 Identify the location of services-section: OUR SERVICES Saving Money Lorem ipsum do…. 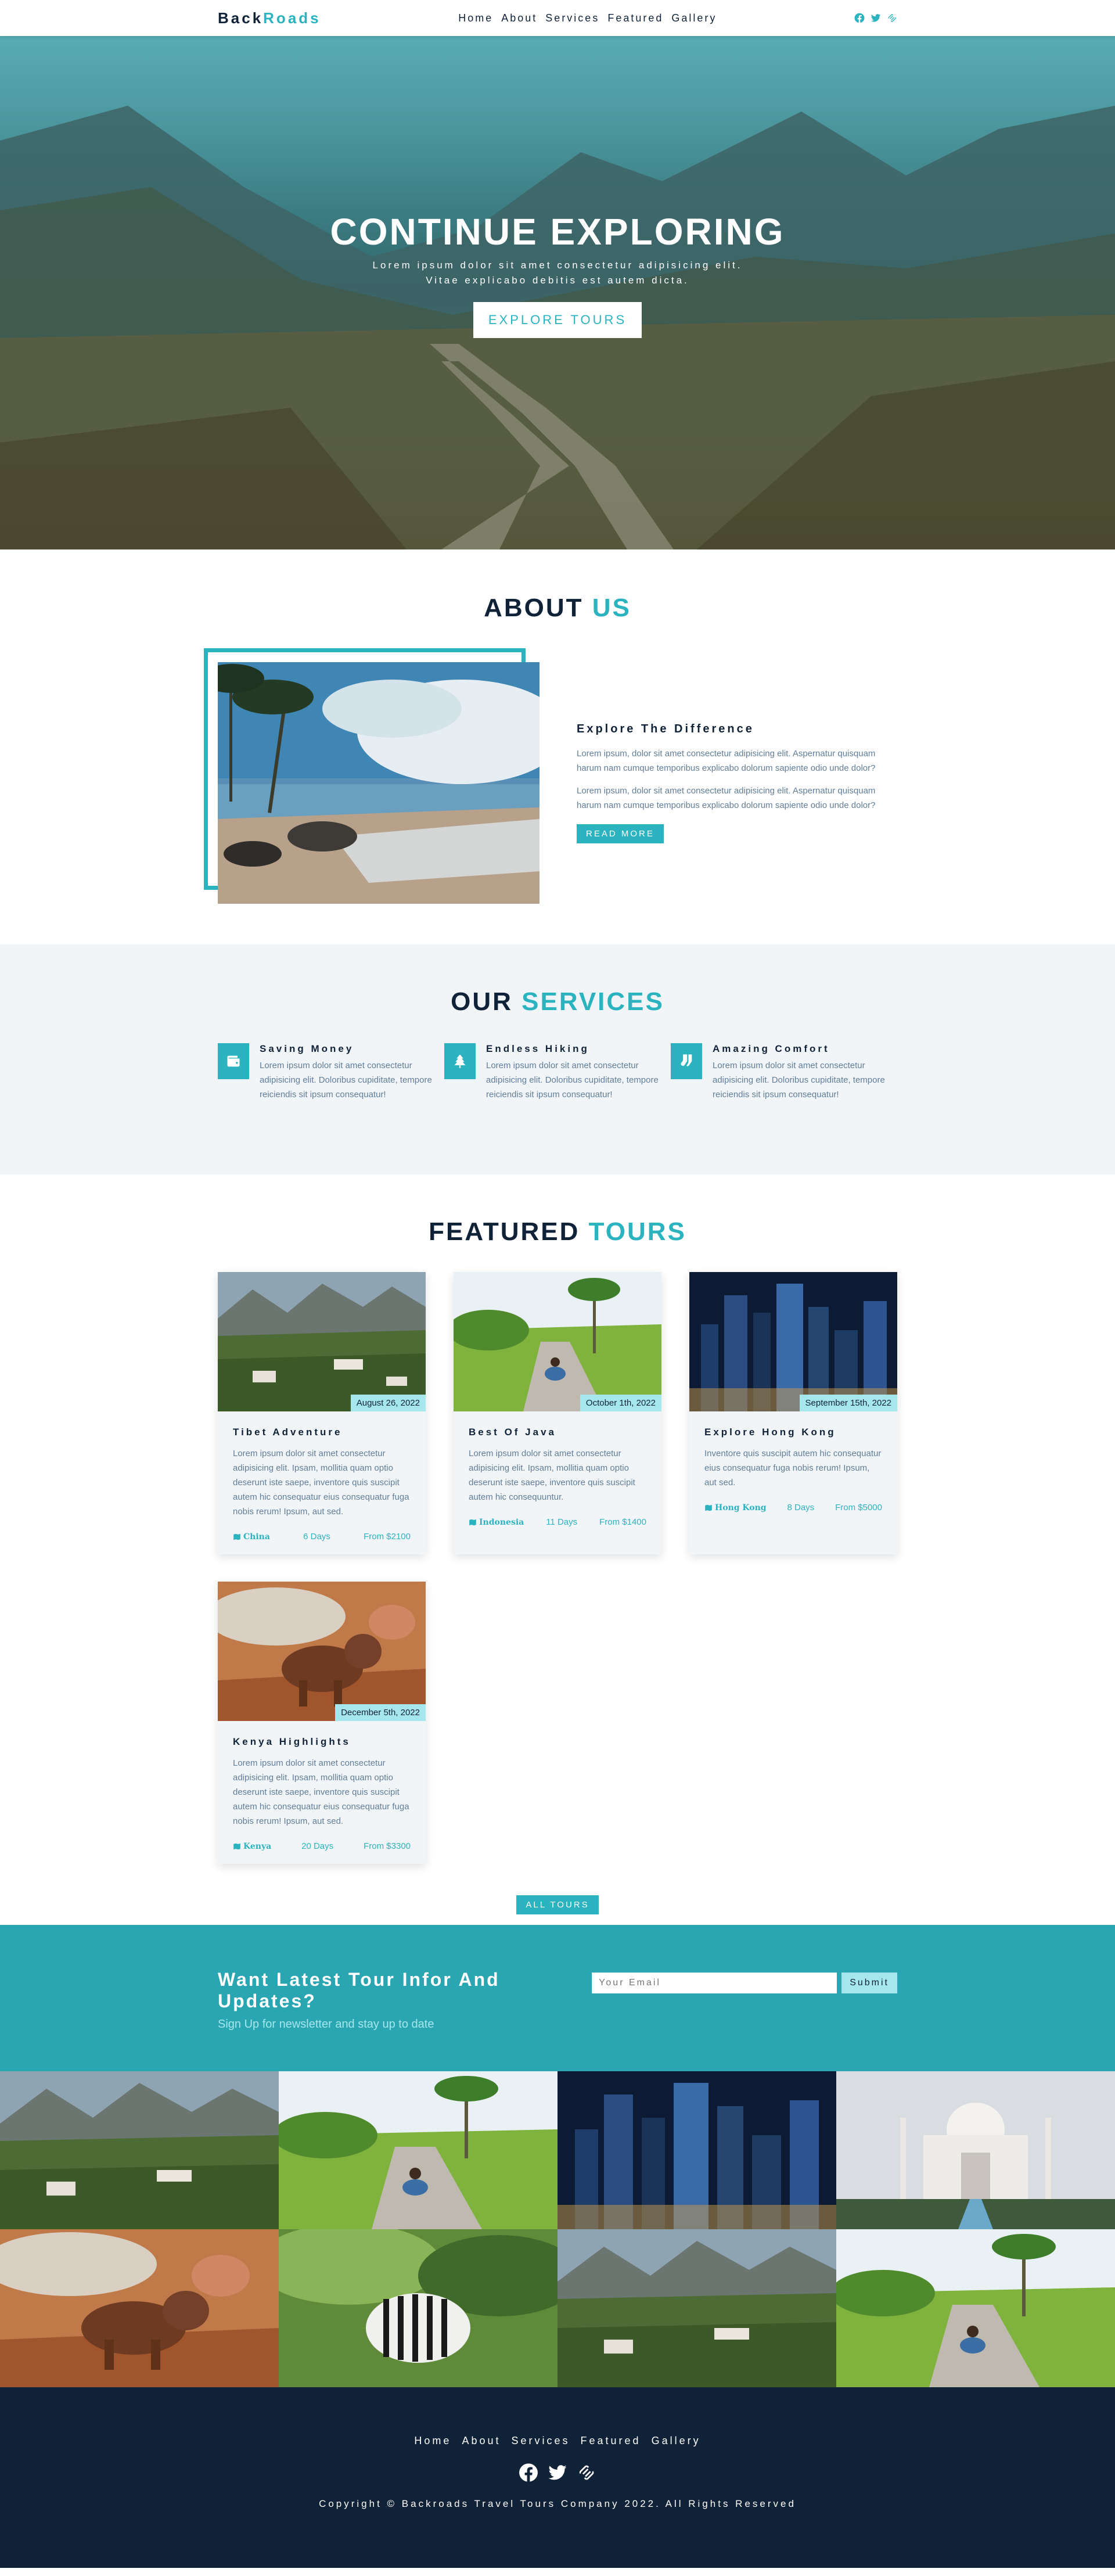
(557, 1059).